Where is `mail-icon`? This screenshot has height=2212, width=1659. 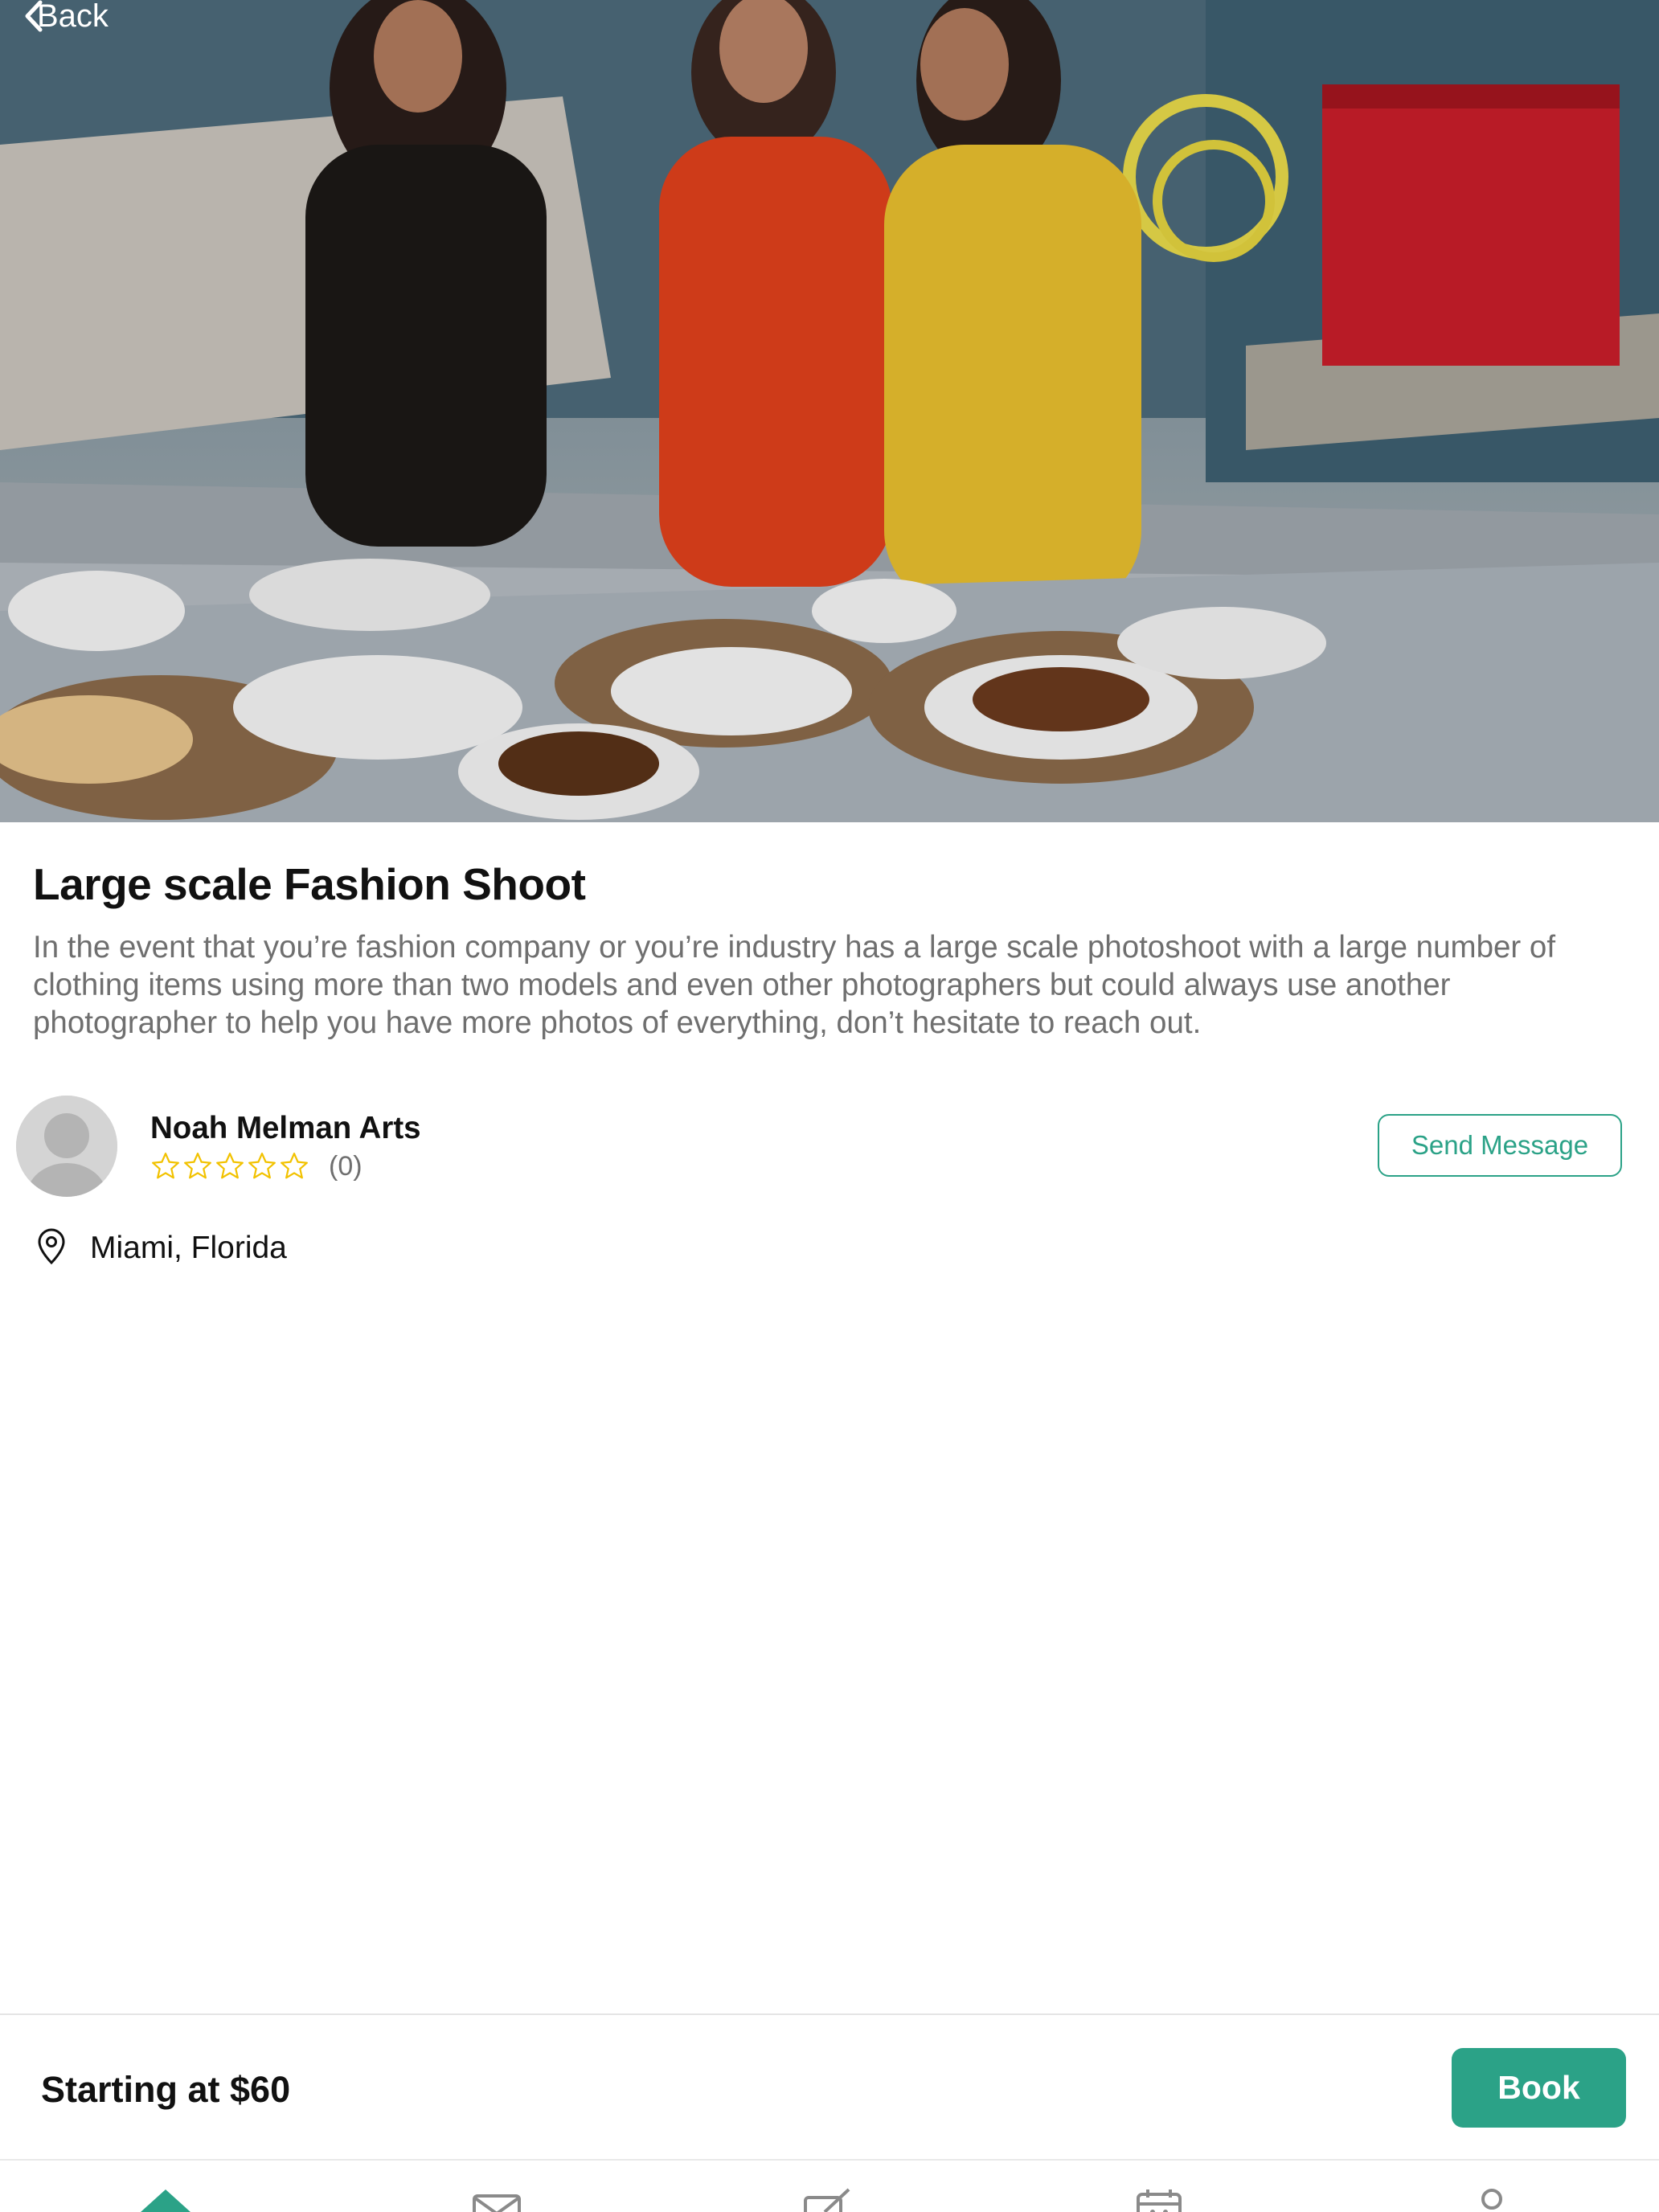
mail-icon is located at coordinates (496, 2199).